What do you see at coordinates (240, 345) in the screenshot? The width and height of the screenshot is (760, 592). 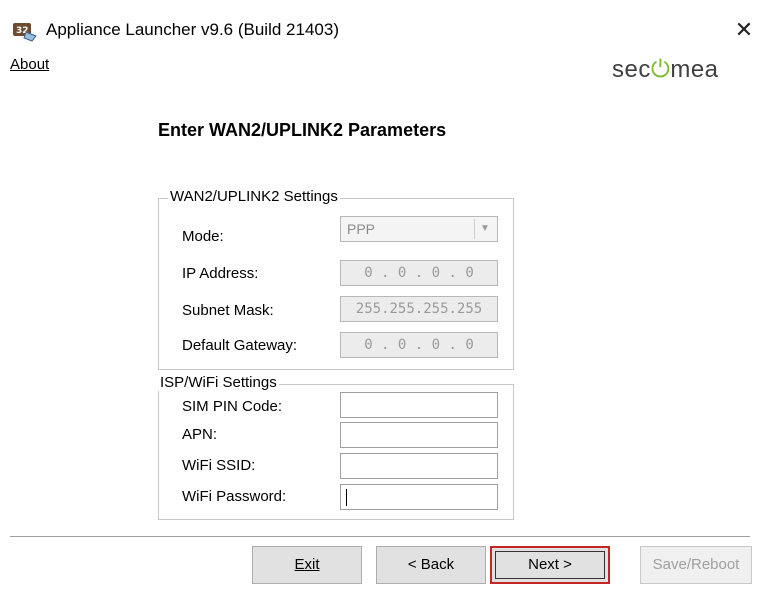 I see `default-gateway-label: Default Gateway:` at bounding box center [240, 345].